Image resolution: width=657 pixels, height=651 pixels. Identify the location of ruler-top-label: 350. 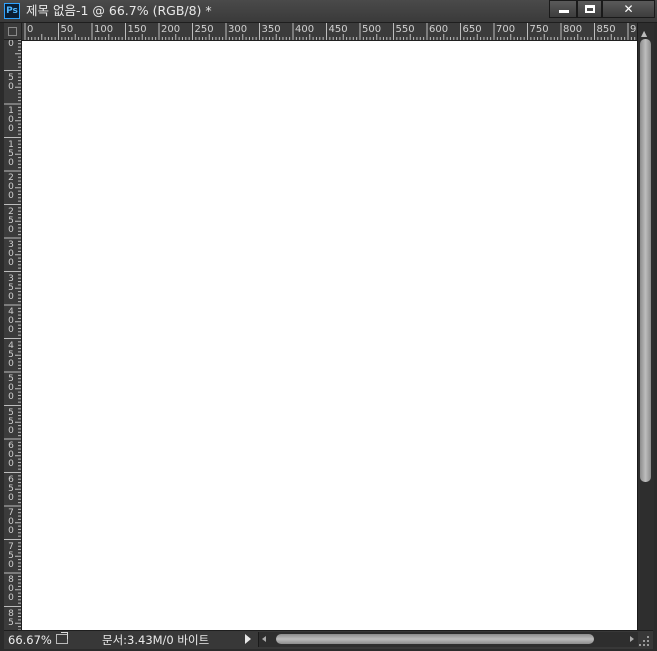
(271, 29).